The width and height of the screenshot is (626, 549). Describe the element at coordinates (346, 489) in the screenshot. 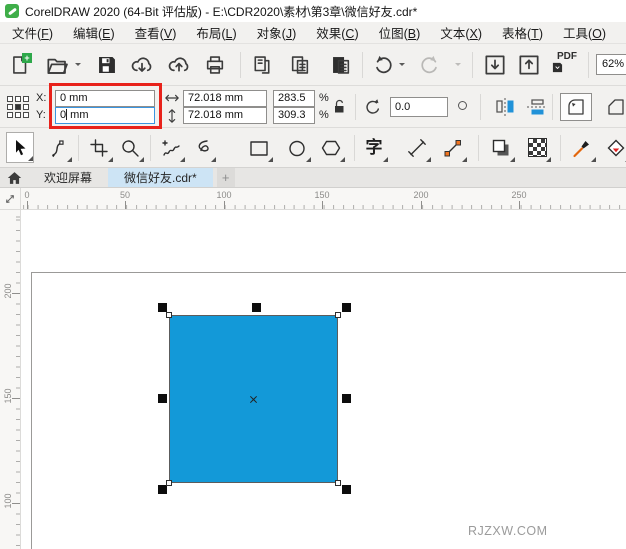

I see `selection-handle-bottom-right` at that location.